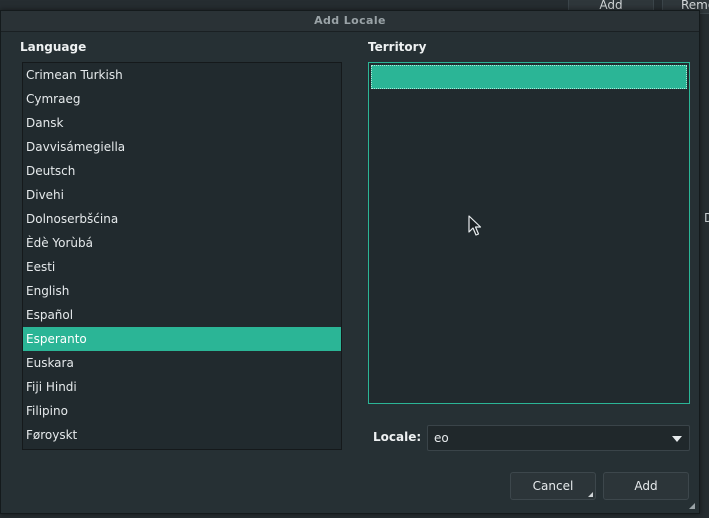 The height and width of the screenshot is (518, 709). What do you see at coordinates (182, 339) in the screenshot?
I see `language-list-item-selected: Esperanto` at bounding box center [182, 339].